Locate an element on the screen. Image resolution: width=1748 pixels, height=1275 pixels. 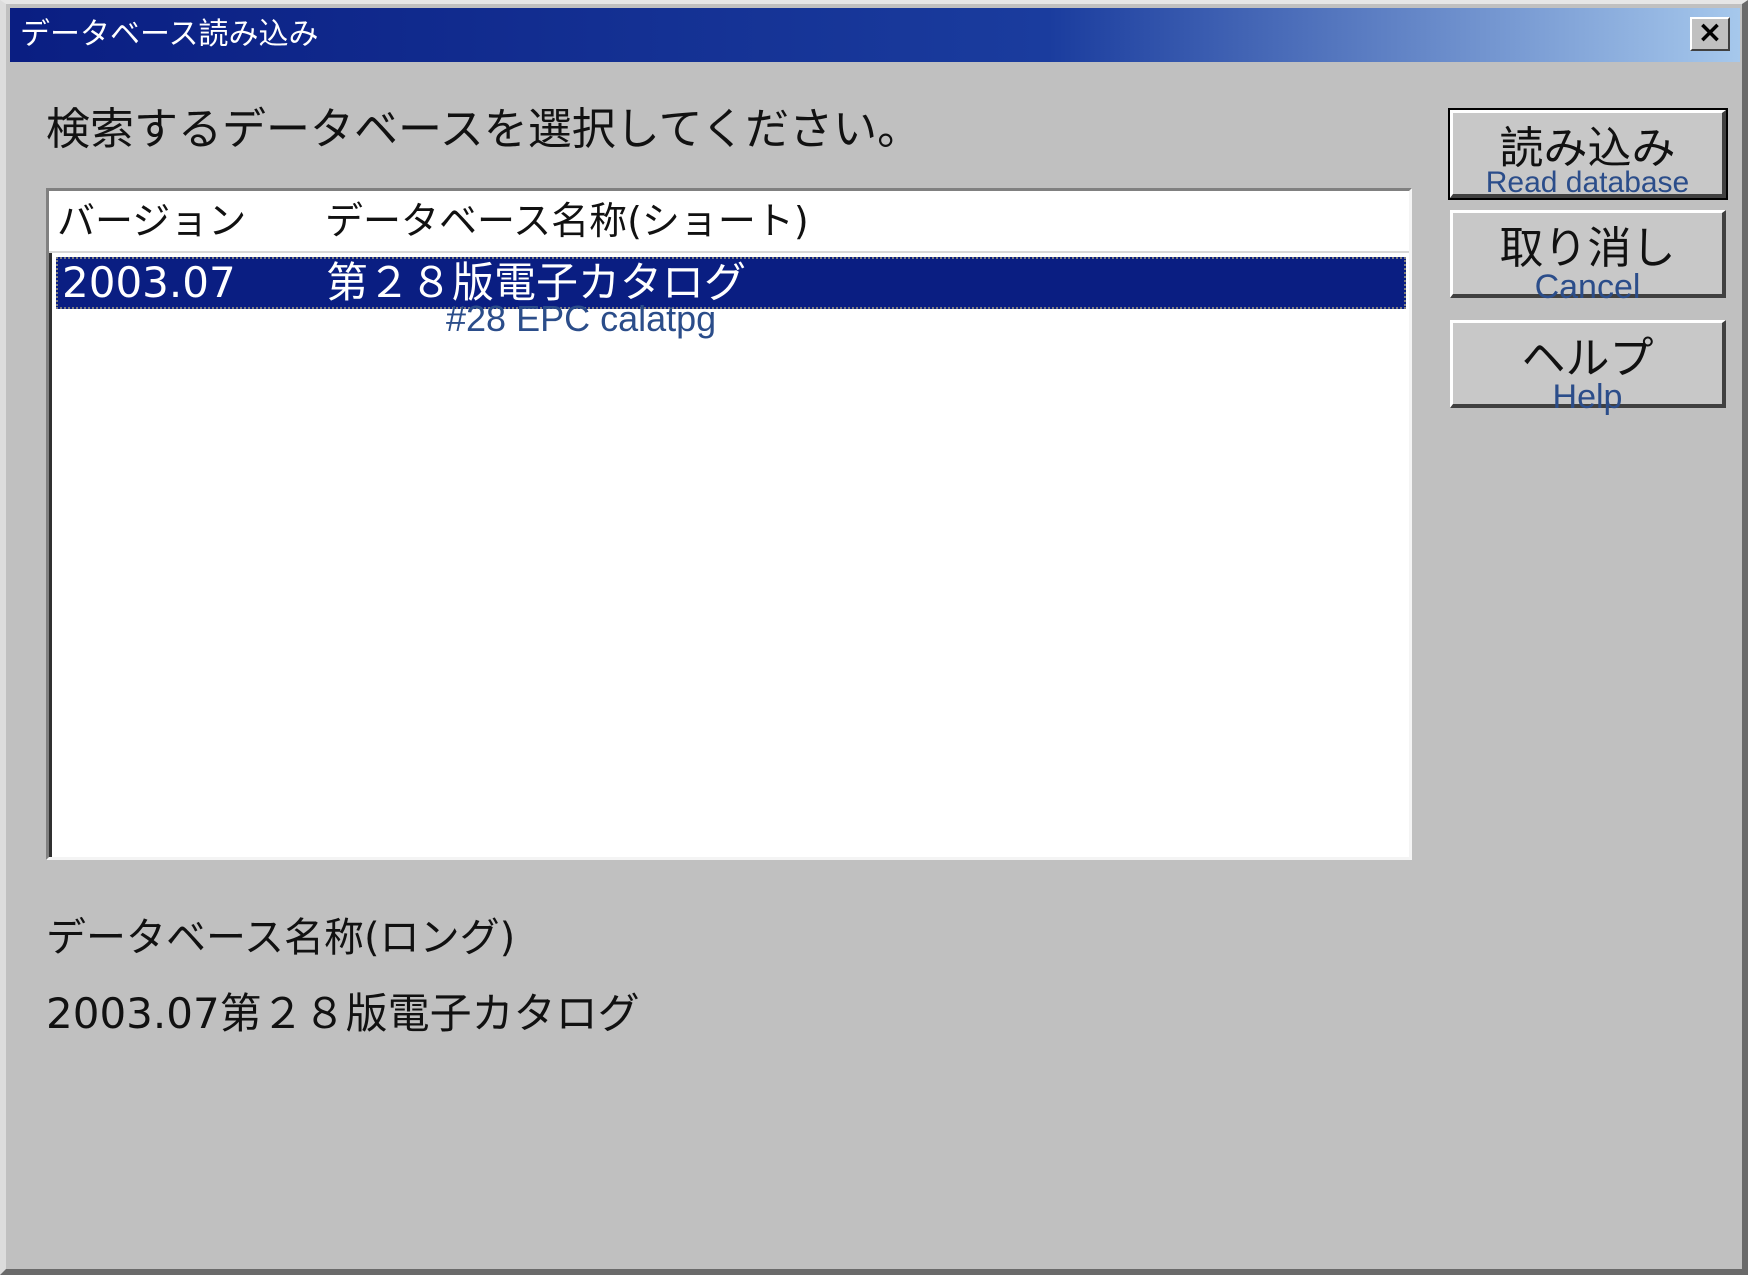
title-bar: データベース読み込み × is located at coordinates (875, 35).